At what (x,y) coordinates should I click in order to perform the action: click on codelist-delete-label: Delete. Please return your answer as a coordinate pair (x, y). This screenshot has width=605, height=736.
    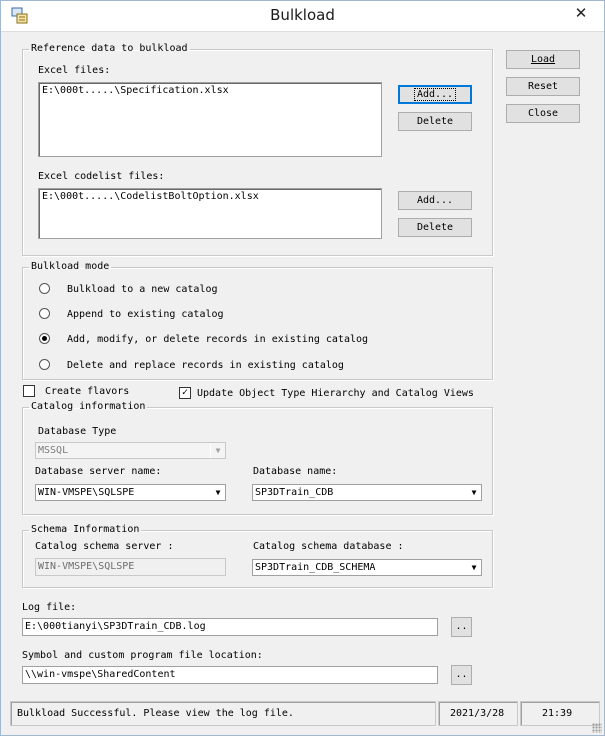
    Looking at the image, I should click on (435, 227).